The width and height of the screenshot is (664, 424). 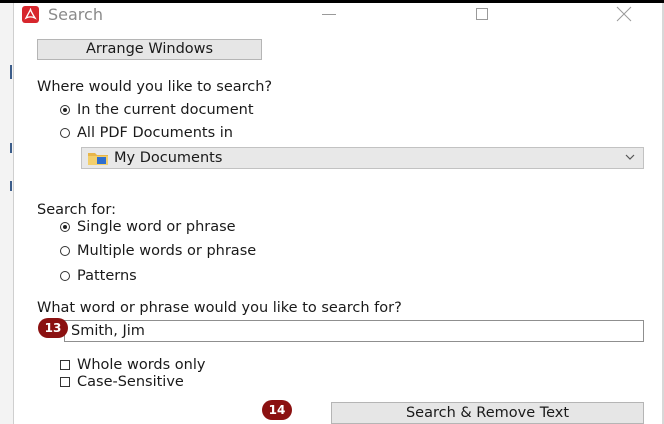 What do you see at coordinates (75, 14) in the screenshot?
I see `window-title: Search` at bounding box center [75, 14].